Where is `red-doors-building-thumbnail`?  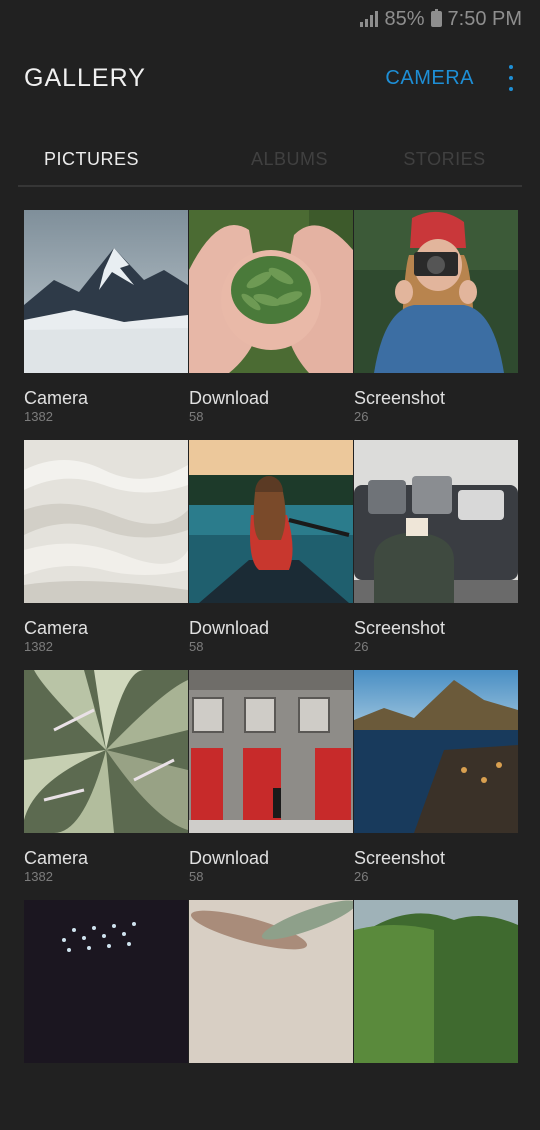 red-doors-building-thumbnail is located at coordinates (271, 751).